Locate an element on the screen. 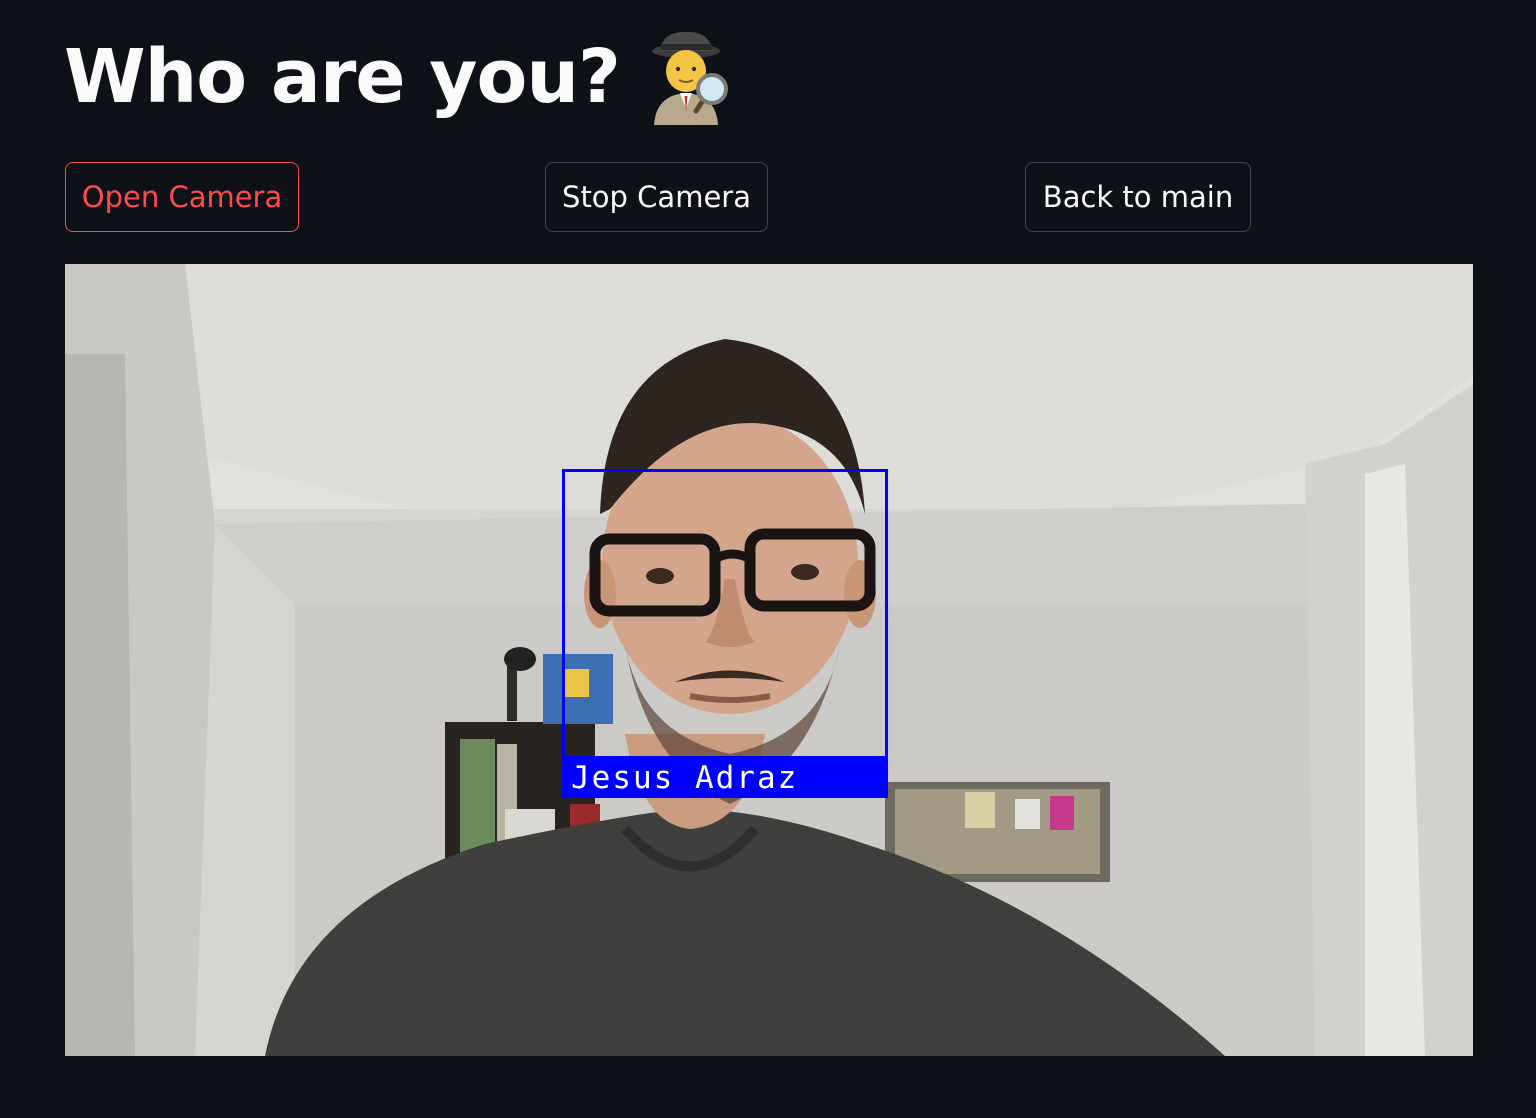 This screenshot has width=1536, height=1118. detective-emoji-icon is located at coordinates (688, 77).